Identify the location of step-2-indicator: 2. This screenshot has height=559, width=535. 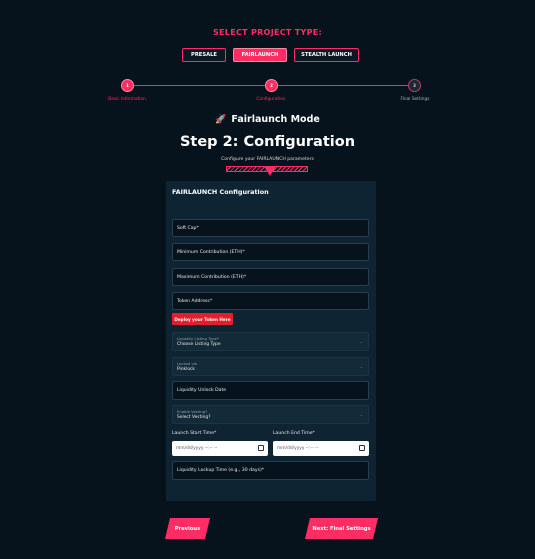
(271, 85).